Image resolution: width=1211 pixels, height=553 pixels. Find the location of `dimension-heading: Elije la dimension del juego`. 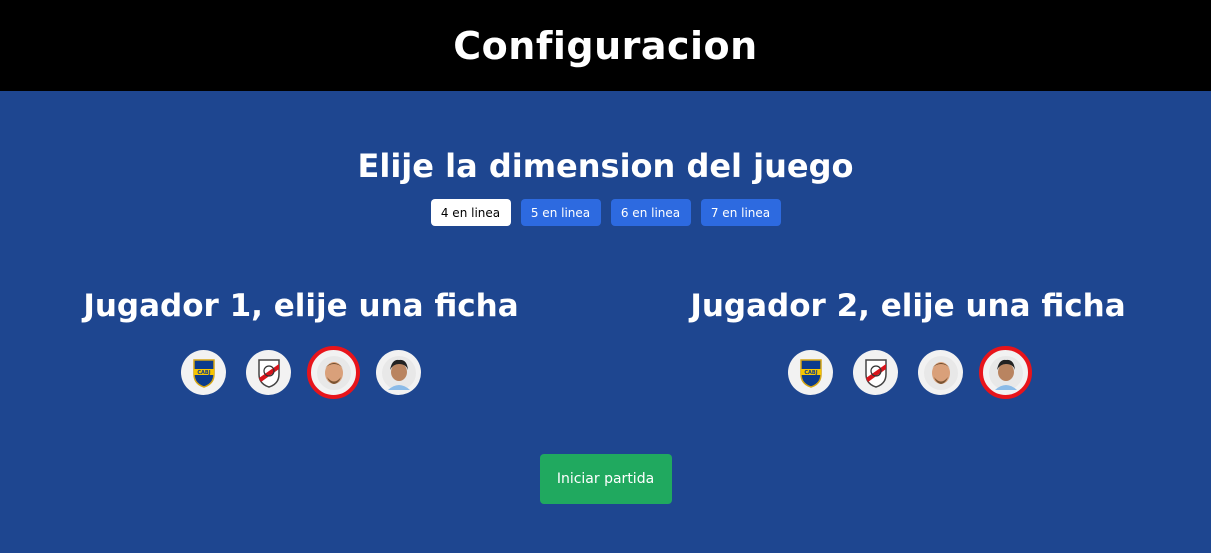

dimension-heading: Elije la dimension del juego is located at coordinates (605, 166).